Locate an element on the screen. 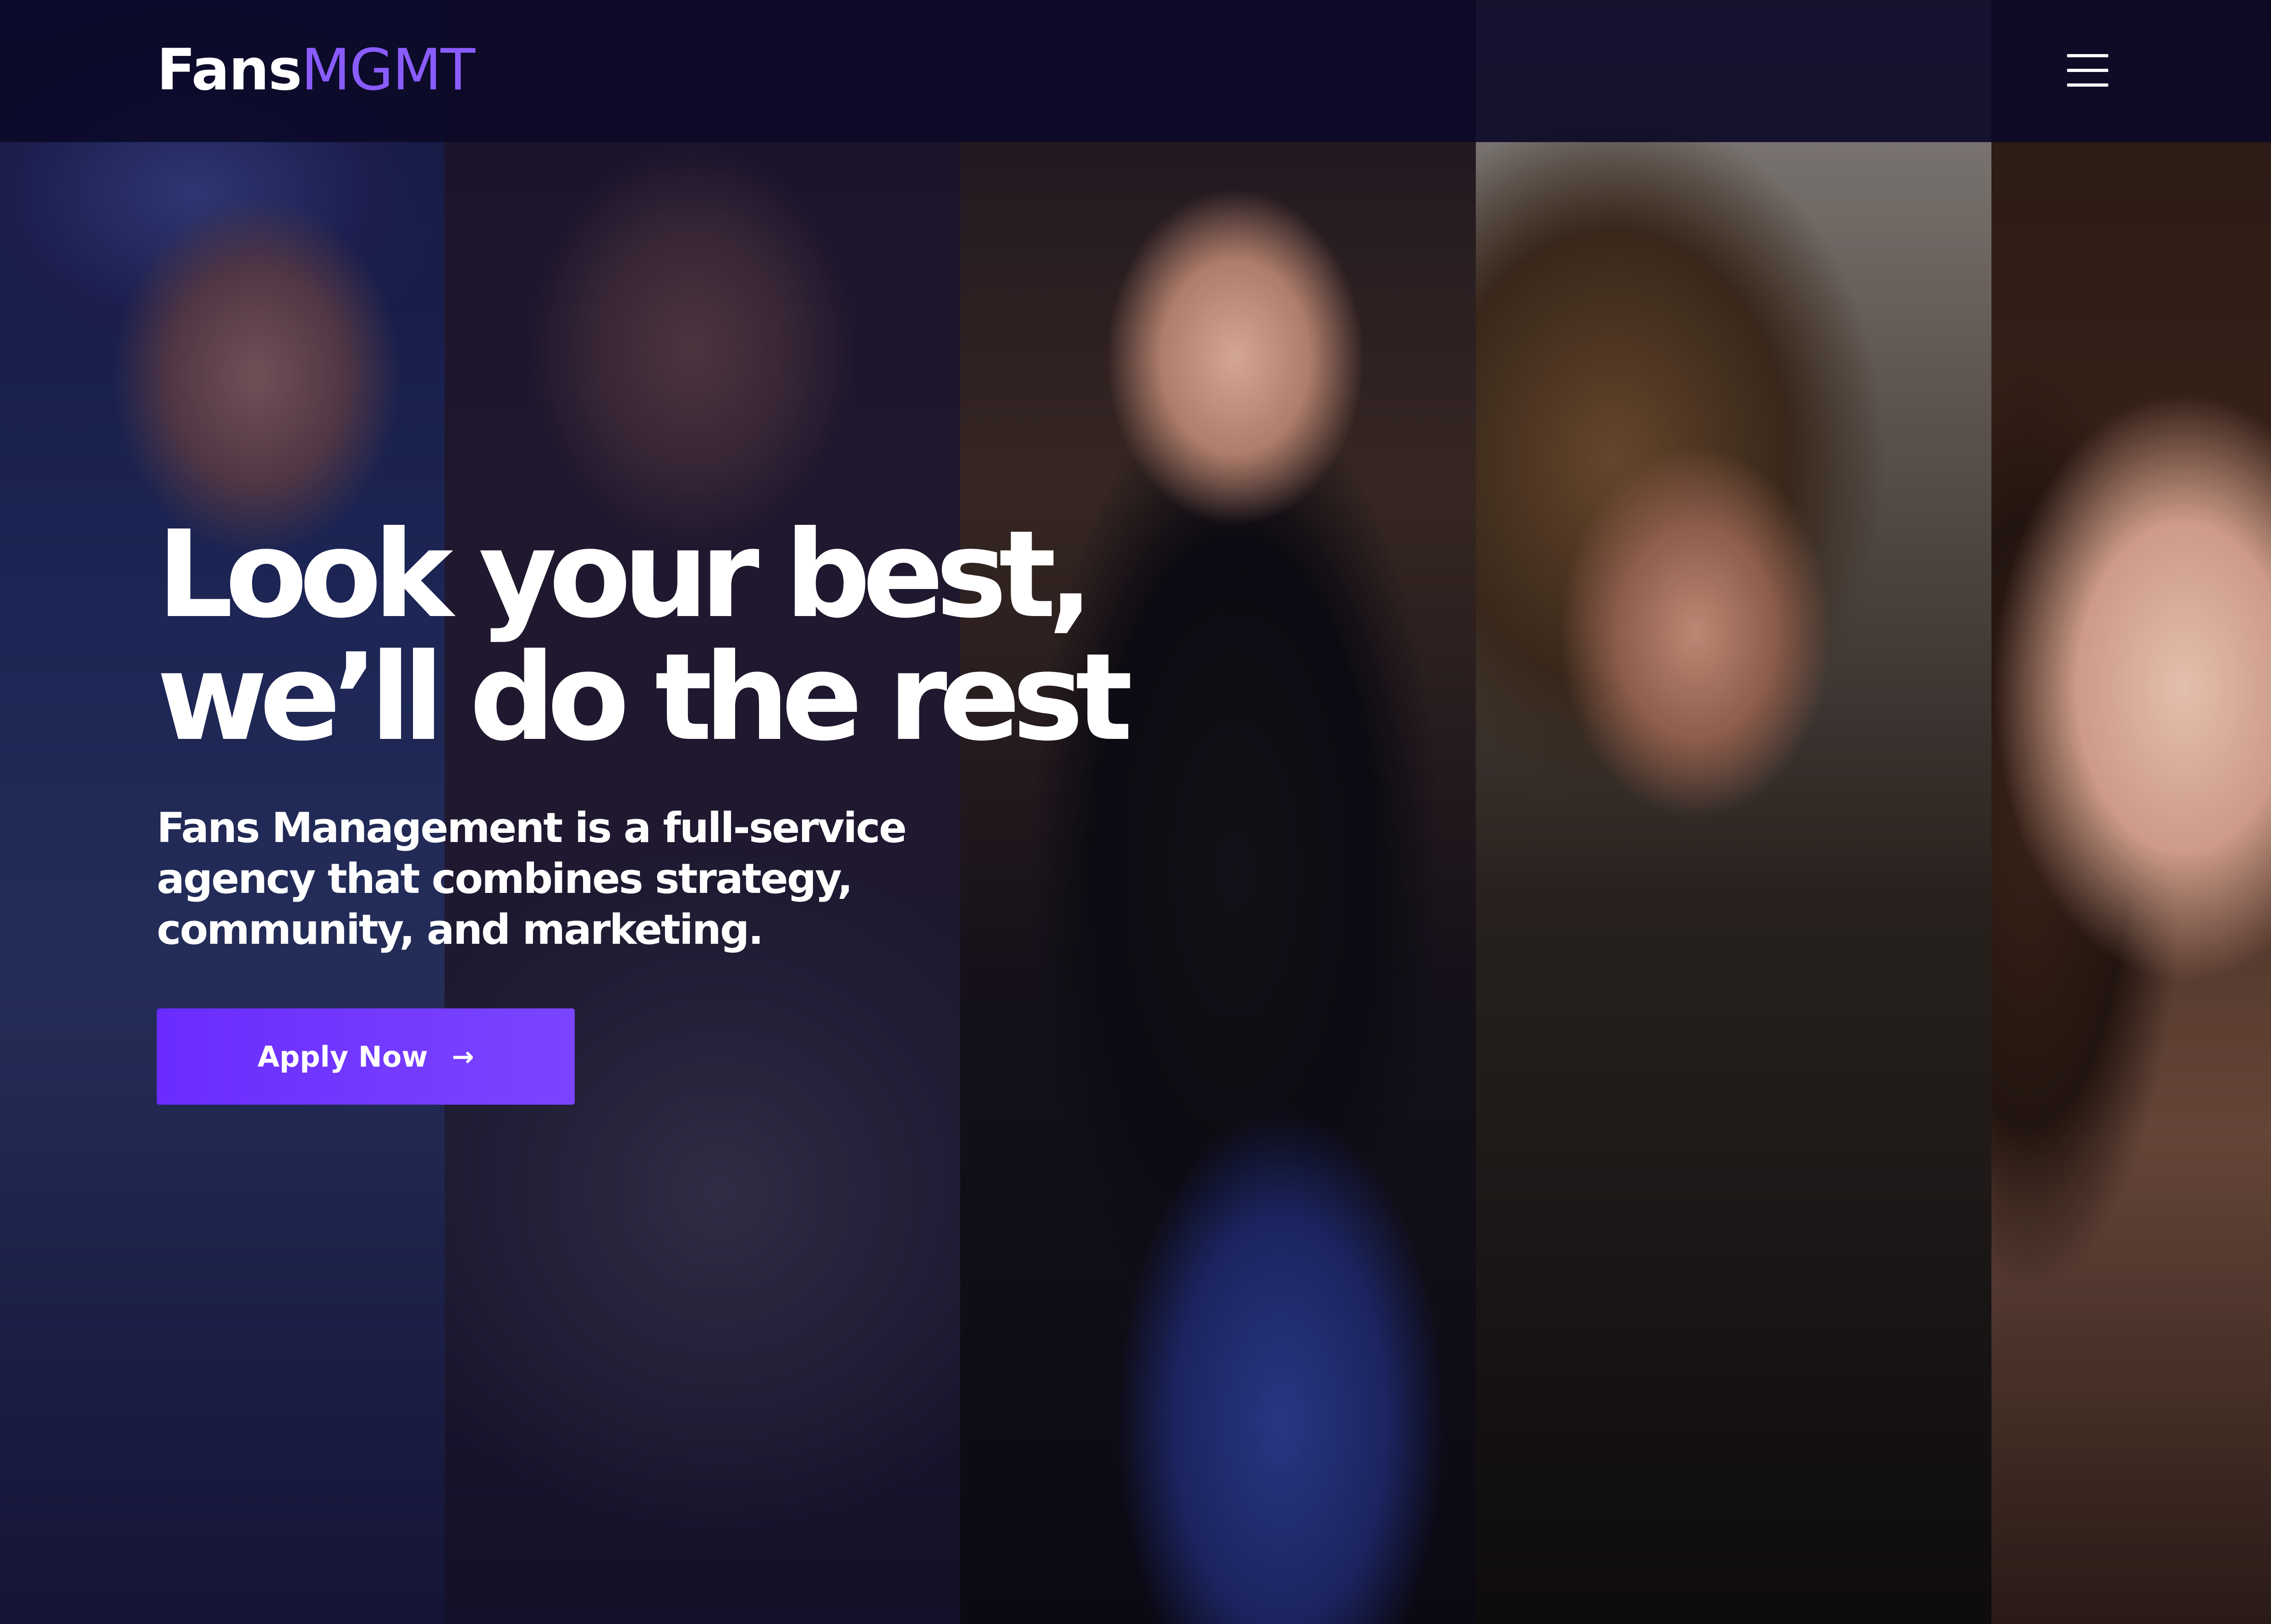 Image resolution: width=2271 pixels, height=1624 pixels. site-header: FansMGMT is located at coordinates (1135, 71).